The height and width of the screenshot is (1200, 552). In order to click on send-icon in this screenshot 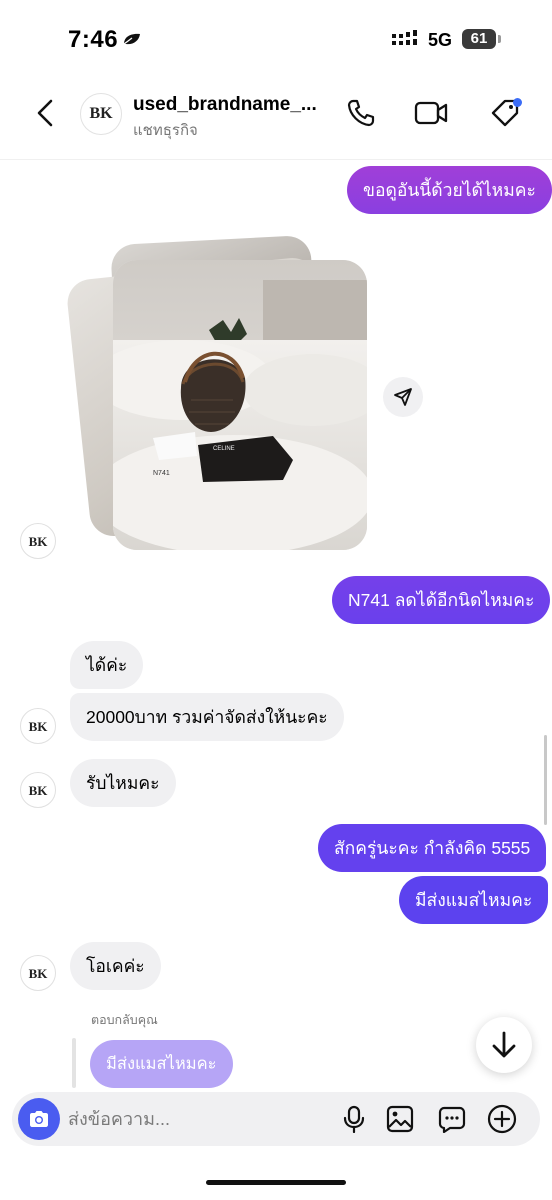, I will do `click(403, 397)`.